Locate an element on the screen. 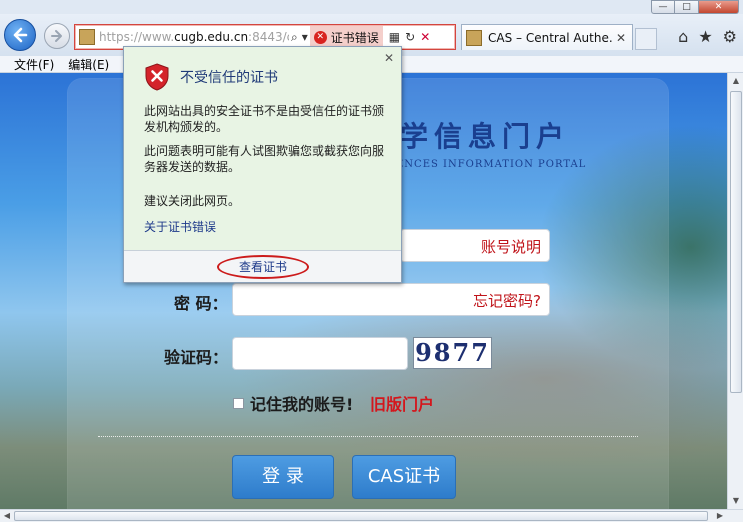 The image size is (743, 522). menu-edit: 编辑(E) is located at coordinates (88, 64).